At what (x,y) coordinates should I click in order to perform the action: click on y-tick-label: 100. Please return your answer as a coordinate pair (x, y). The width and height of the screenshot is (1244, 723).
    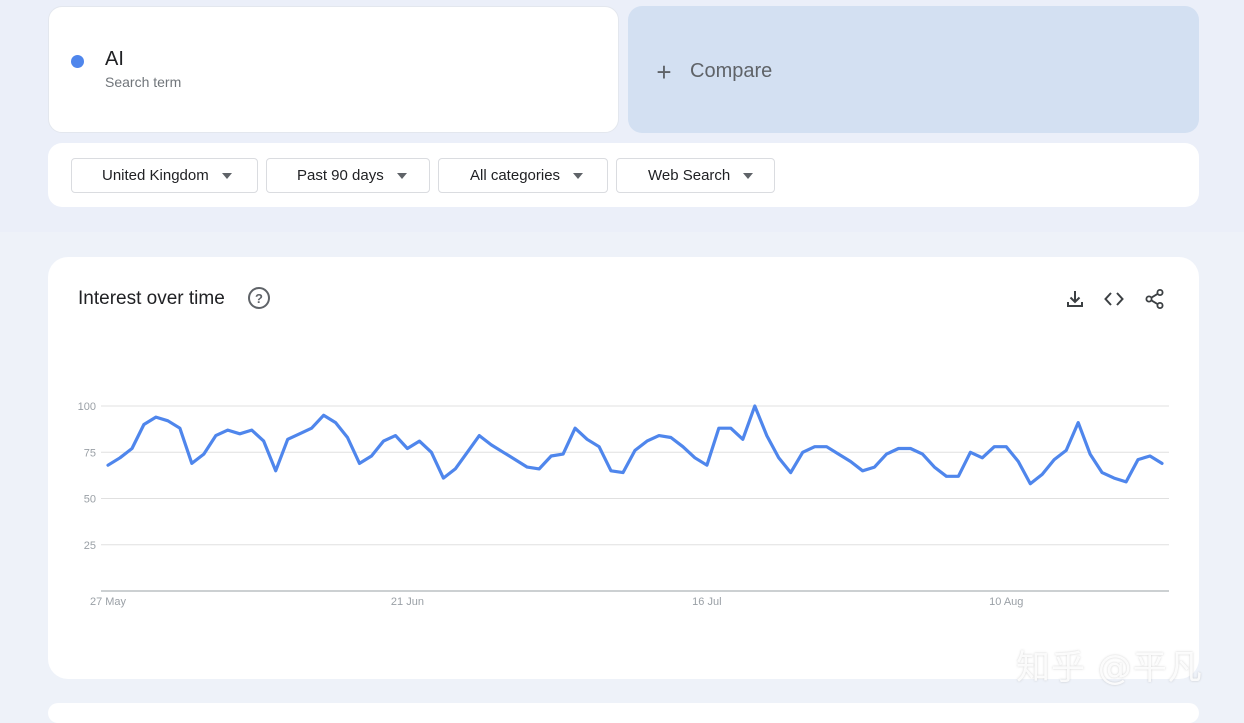
    Looking at the image, I should click on (87, 407).